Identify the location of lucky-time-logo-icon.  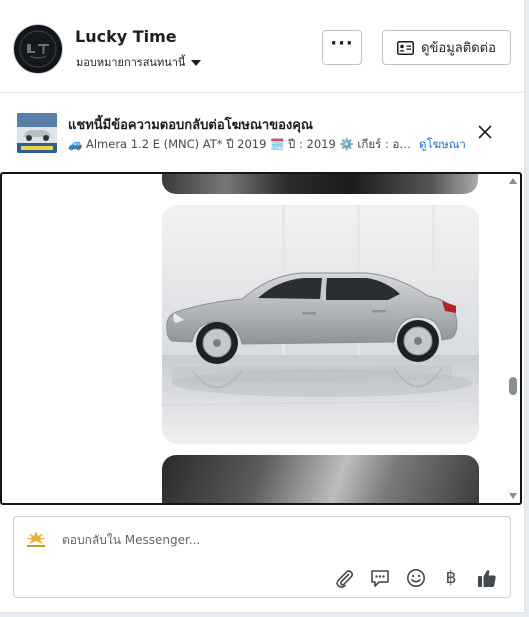
(38, 49).